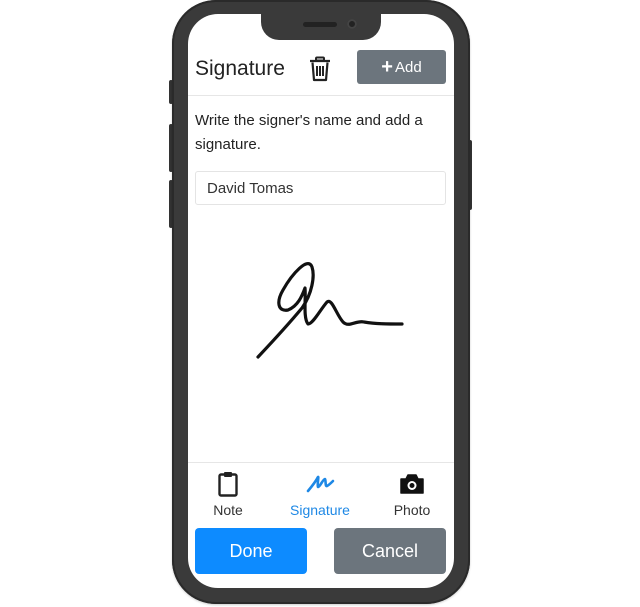 The height and width of the screenshot is (607, 640). Describe the element at coordinates (412, 484) in the screenshot. I see `camera-icon` at that location.